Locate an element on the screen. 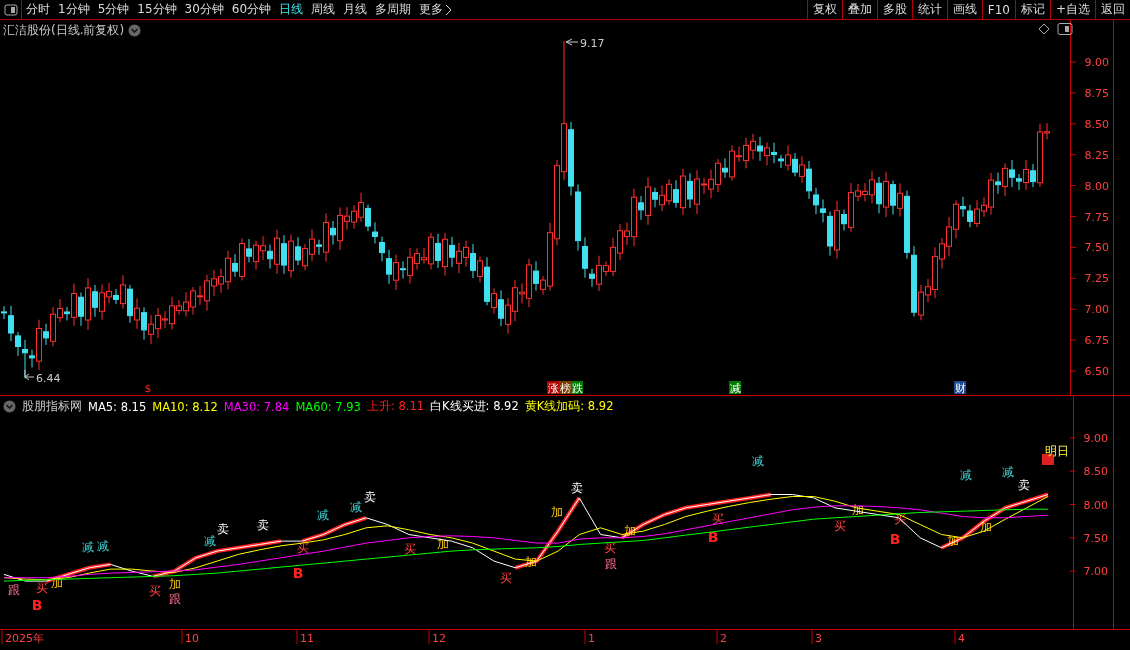 The height and width of the screenshot is (650, 1130). axis-label: 6.75 is located at coordinates (1096, 341).